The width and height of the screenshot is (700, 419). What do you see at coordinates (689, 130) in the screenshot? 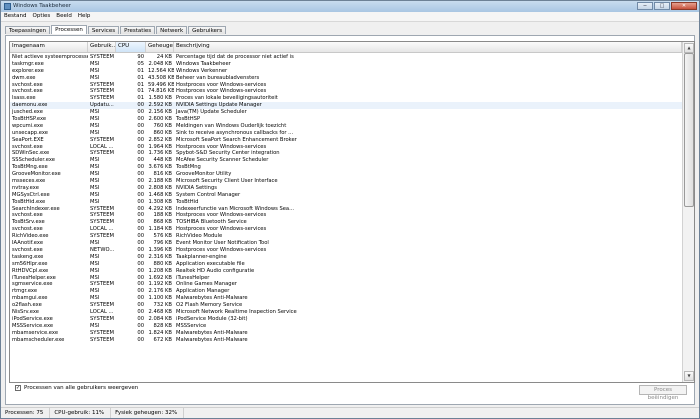
I see `scroll-thumb` at bounding box center [689, 130].